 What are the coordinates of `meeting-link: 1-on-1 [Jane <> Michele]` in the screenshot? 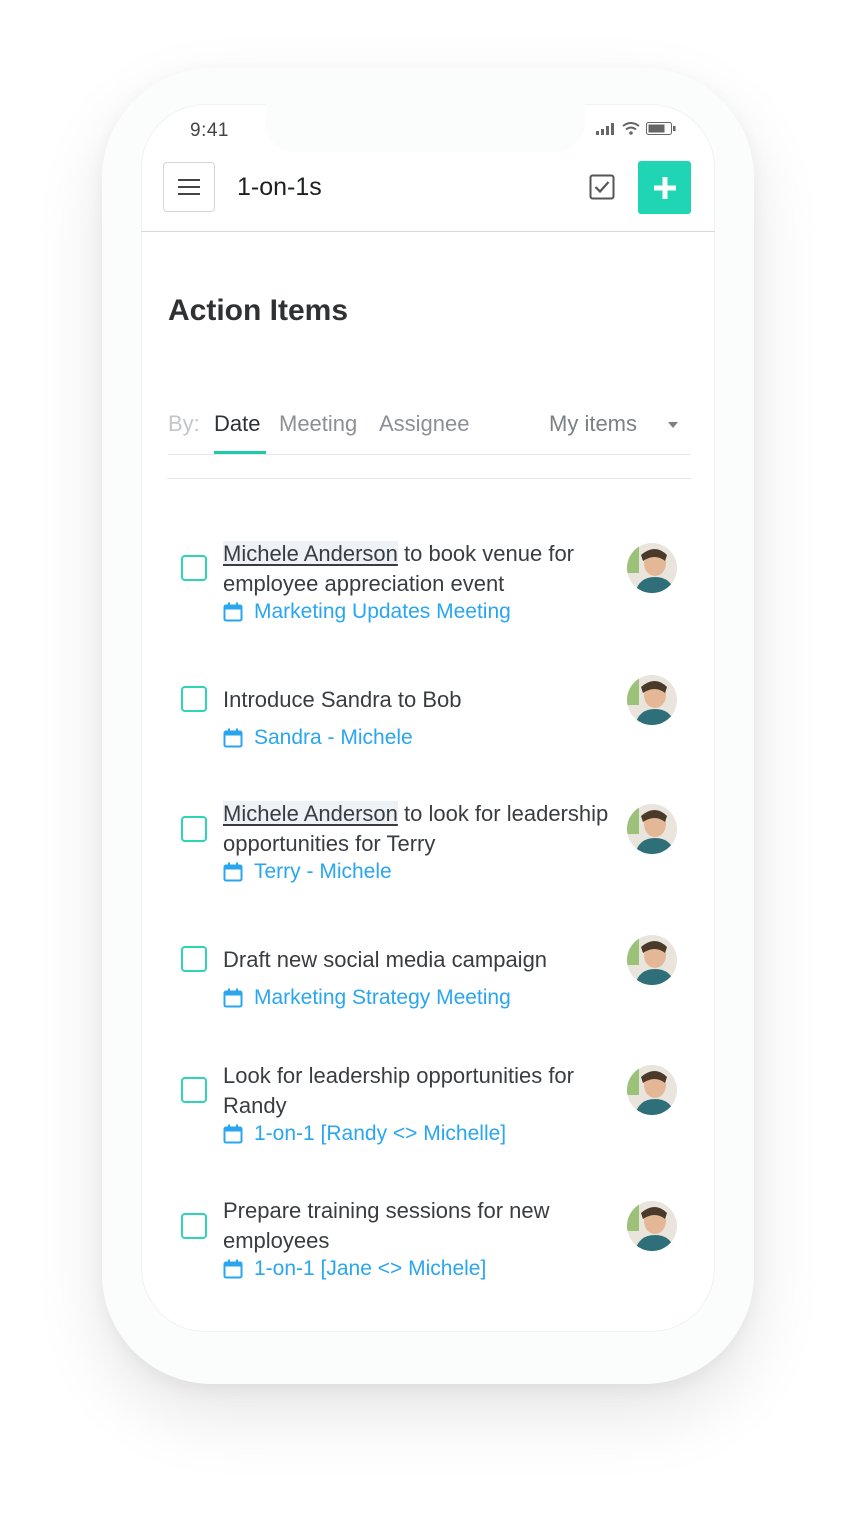 It's located at (354, 1269).